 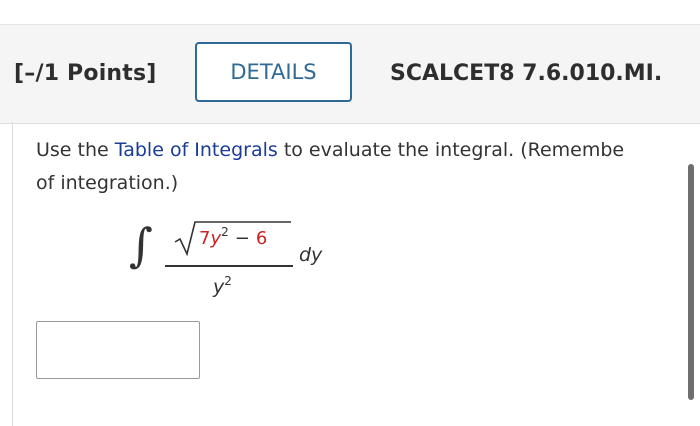 I want to click on answer-input, so click(x=118, y=350).